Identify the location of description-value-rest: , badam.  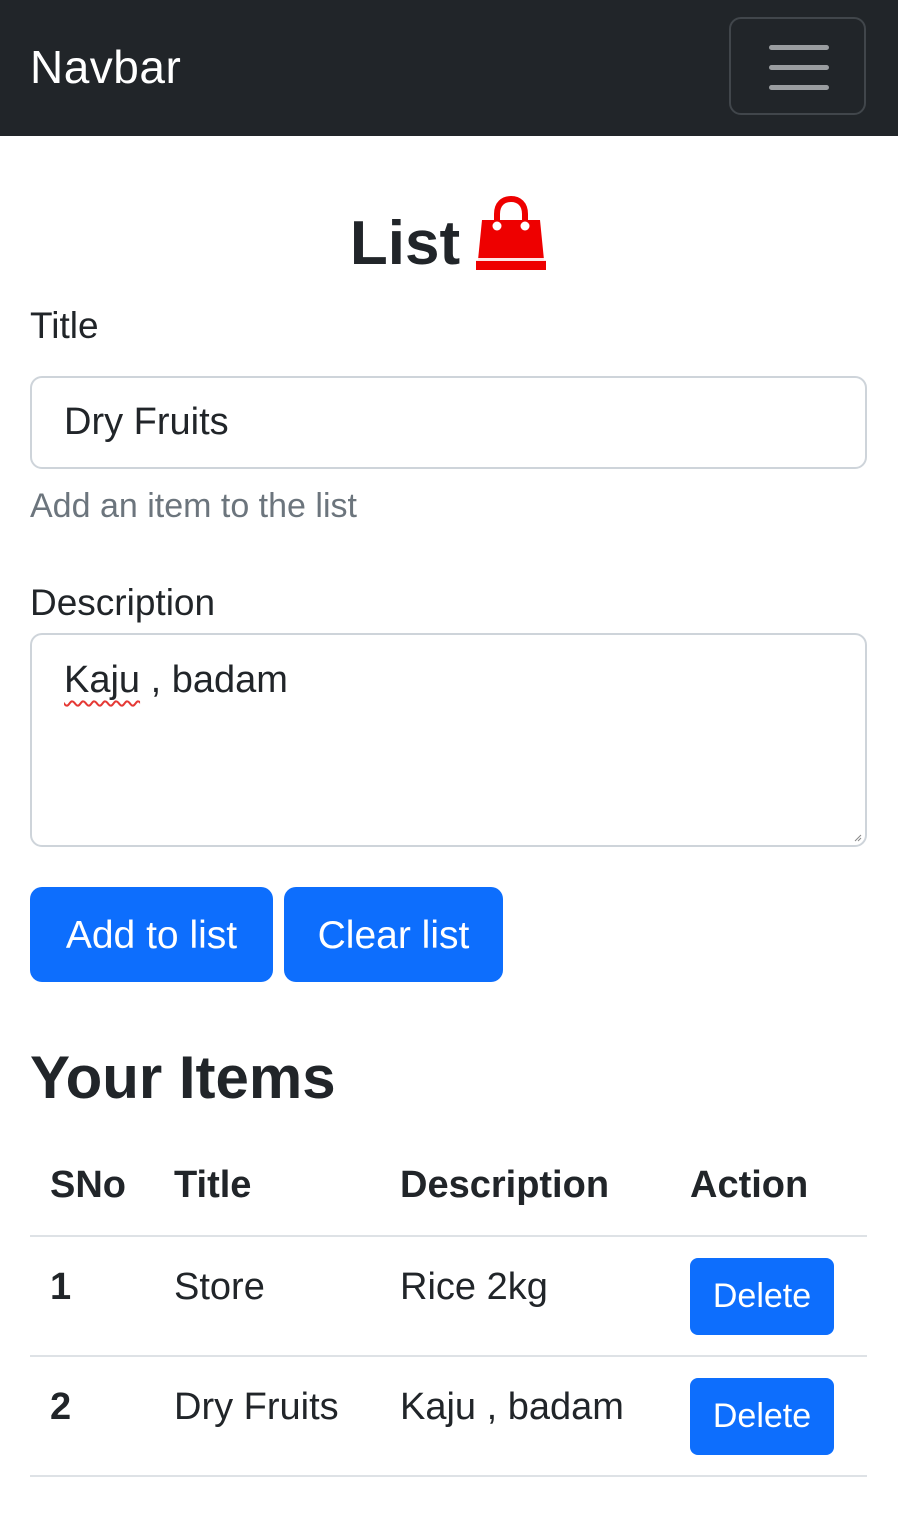
(214, 680).